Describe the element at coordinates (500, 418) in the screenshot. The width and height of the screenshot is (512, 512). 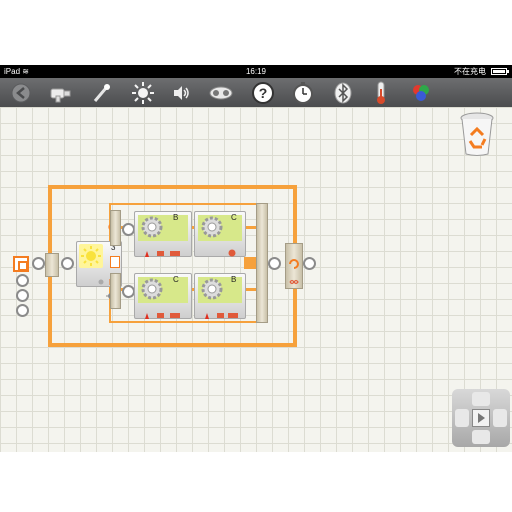
I see `nav-right-button` at that location.